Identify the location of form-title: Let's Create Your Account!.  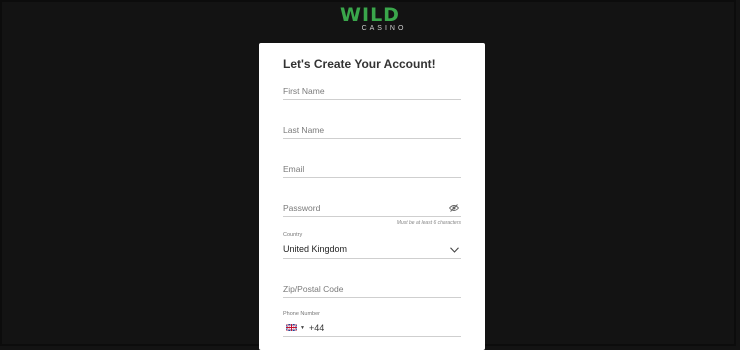
(359, 64).